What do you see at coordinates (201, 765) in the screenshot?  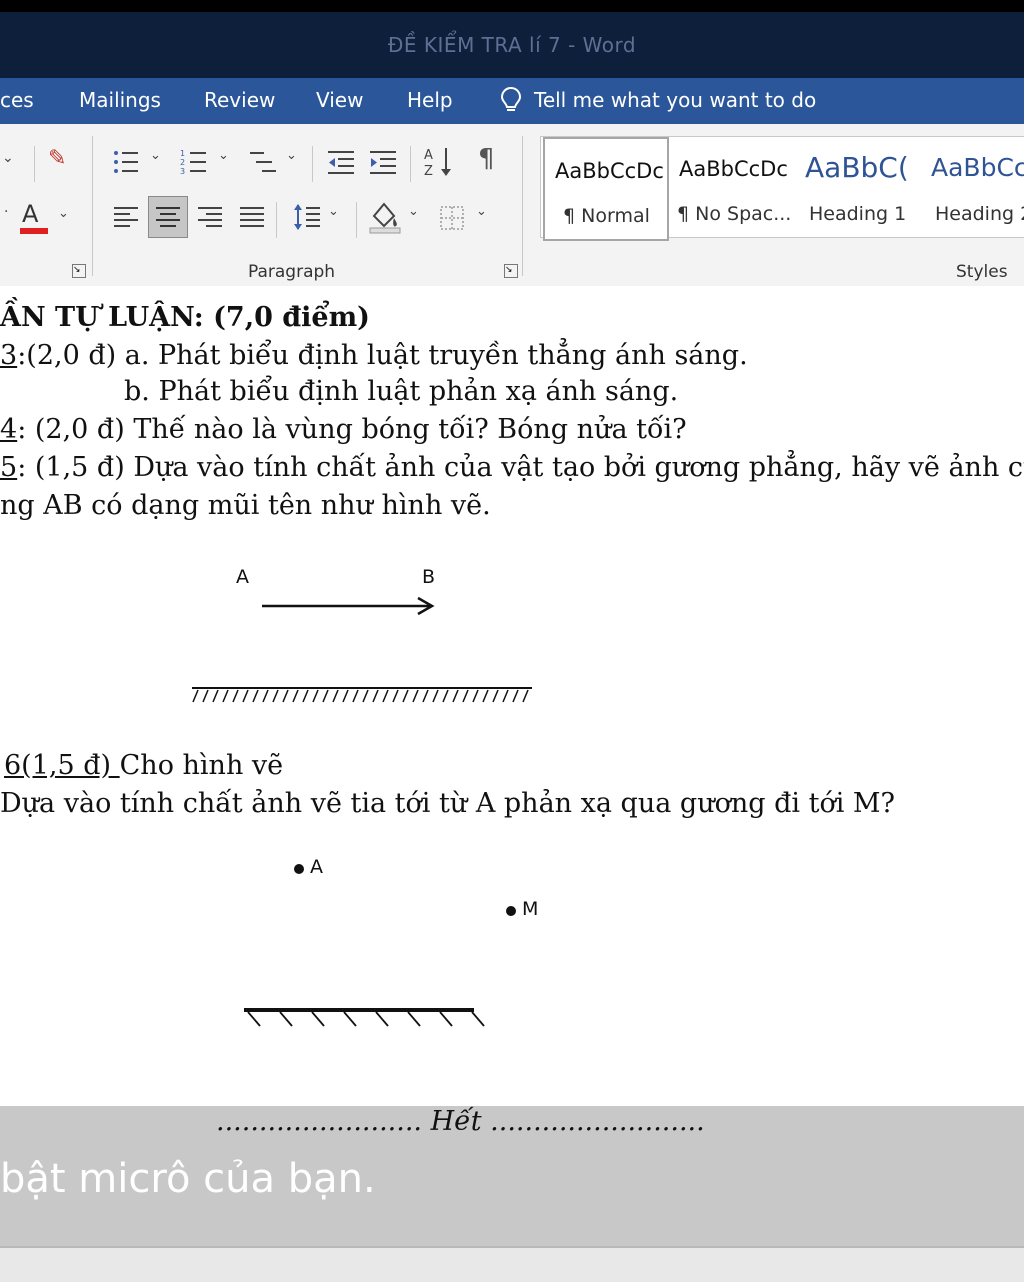 I see `question-text: Cho hình vẽ` at bounding box center [201, 765].